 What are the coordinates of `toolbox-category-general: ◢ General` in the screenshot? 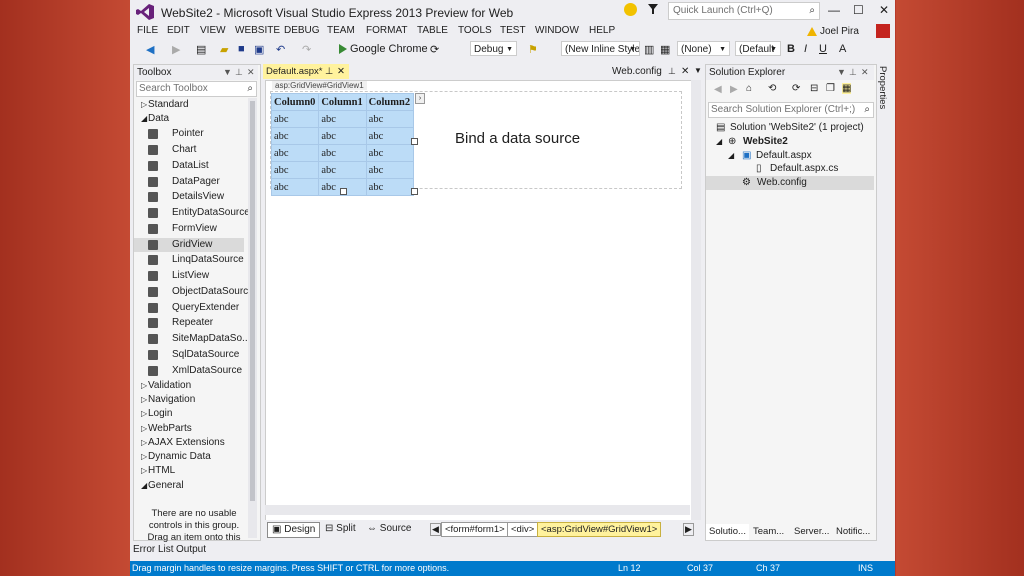 It's located at (189, 486).